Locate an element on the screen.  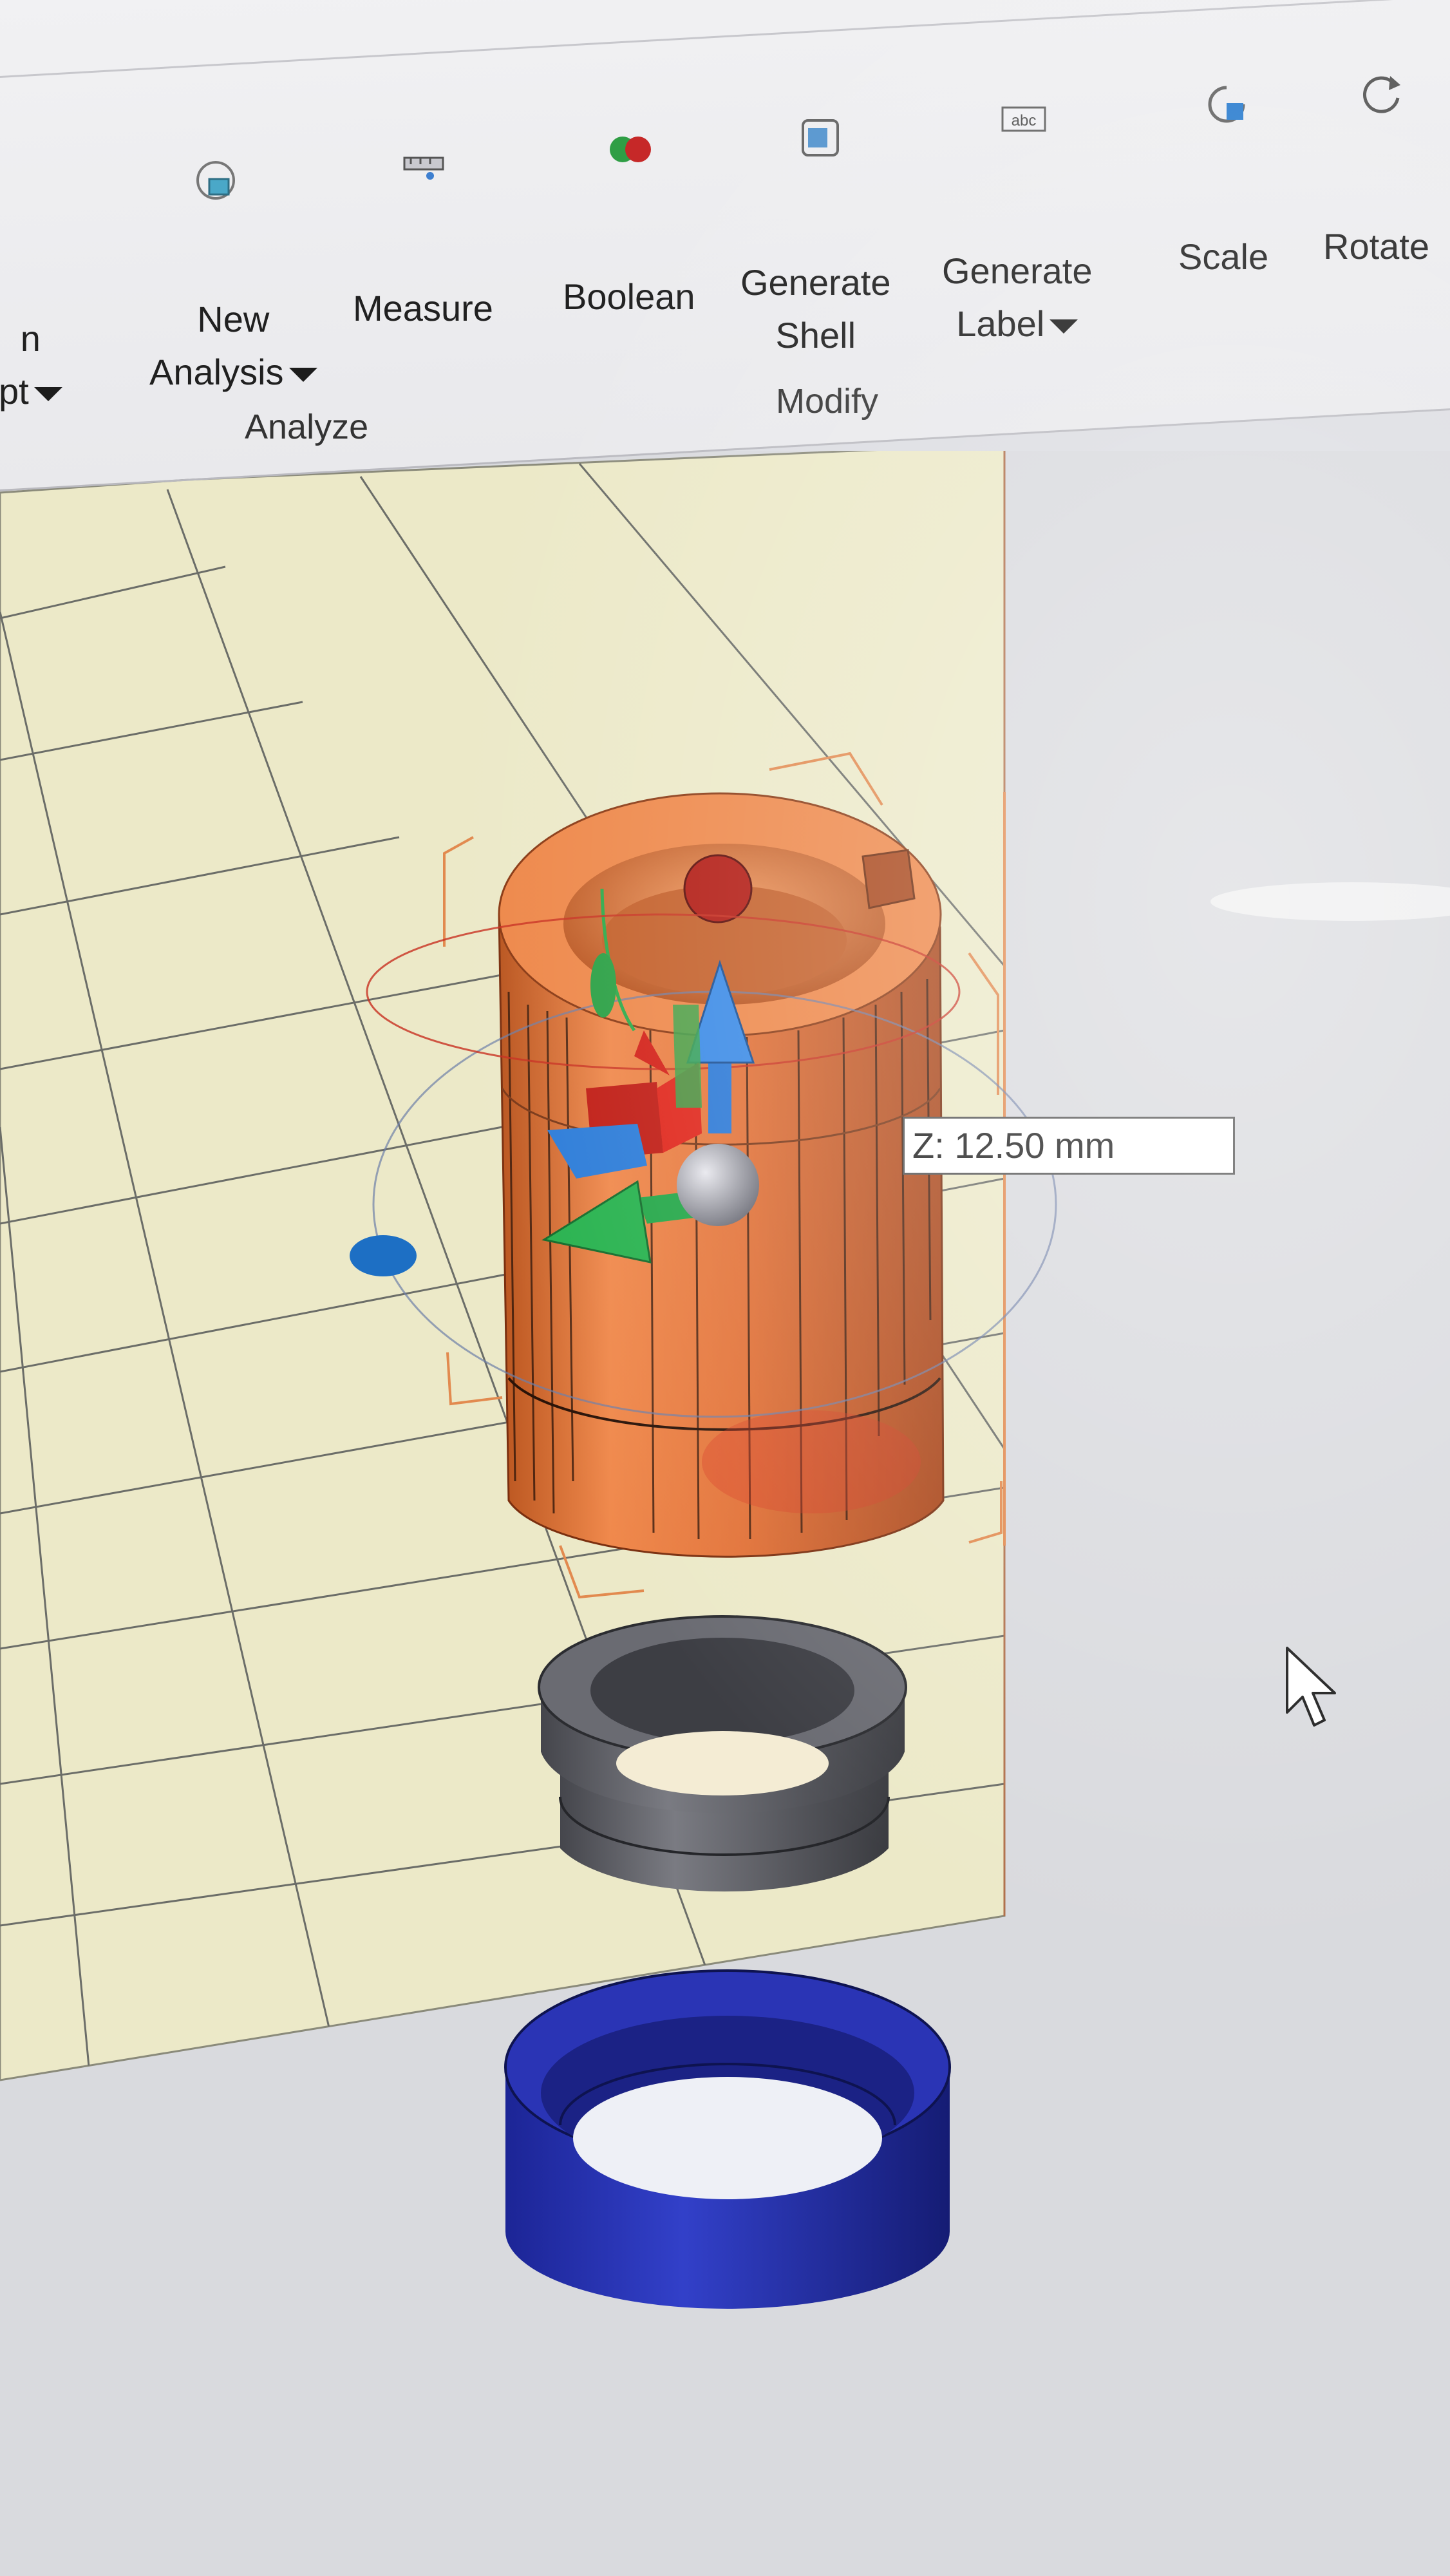
boolean-label: Boolean is located at coordinates (629, 296).